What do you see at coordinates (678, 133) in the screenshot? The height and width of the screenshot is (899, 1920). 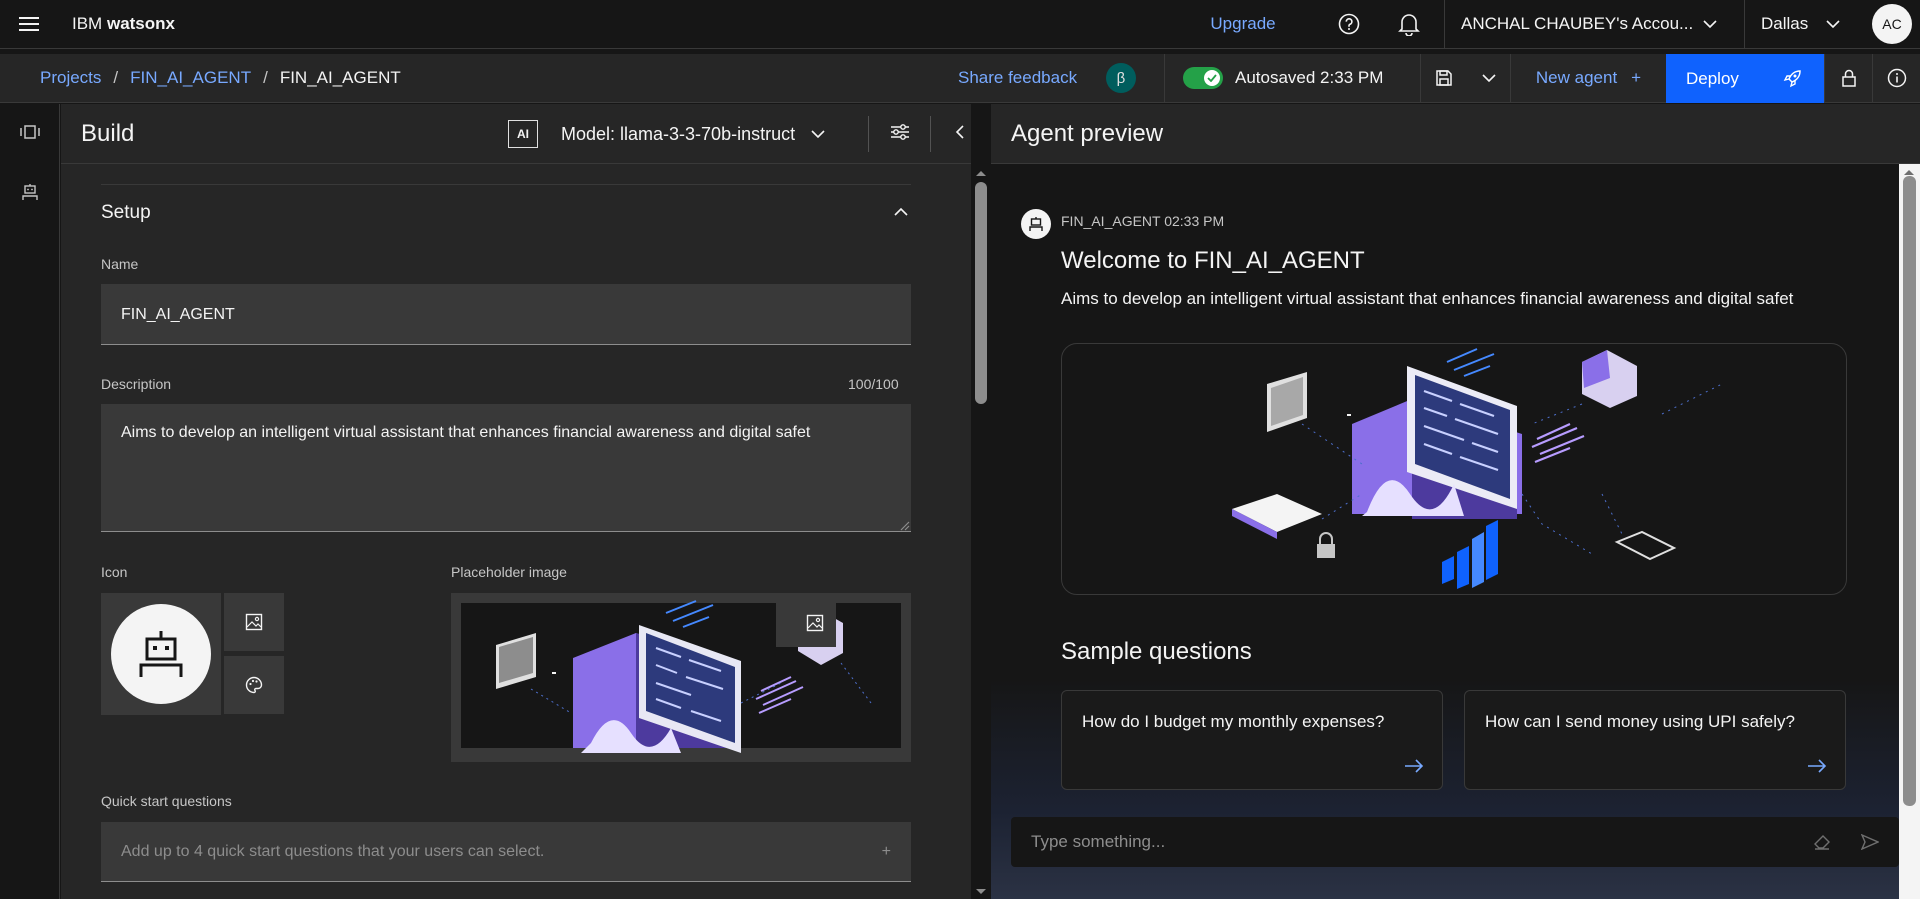 I see `model-label: Model: llama-3-3-70b-instruct` at bounding box center [678, 133].